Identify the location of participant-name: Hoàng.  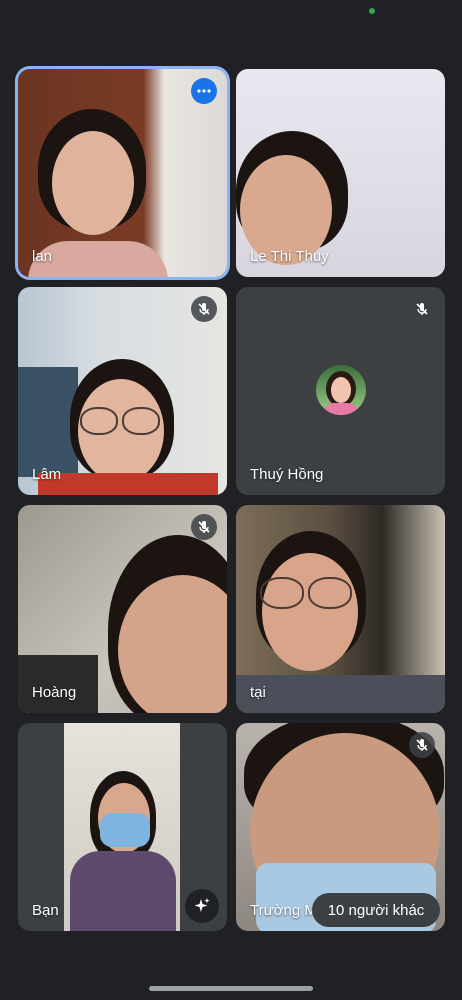
(54, 692).